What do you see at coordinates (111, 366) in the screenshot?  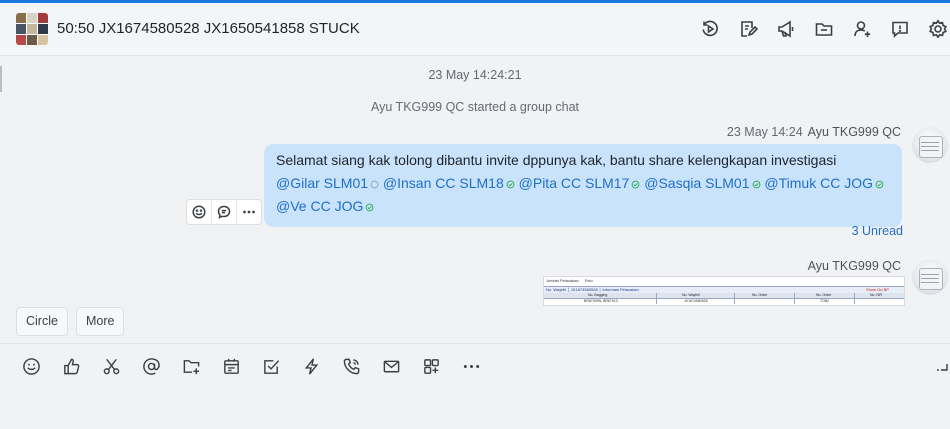 I see `scissors-icon` at bounding box center [111, 366].